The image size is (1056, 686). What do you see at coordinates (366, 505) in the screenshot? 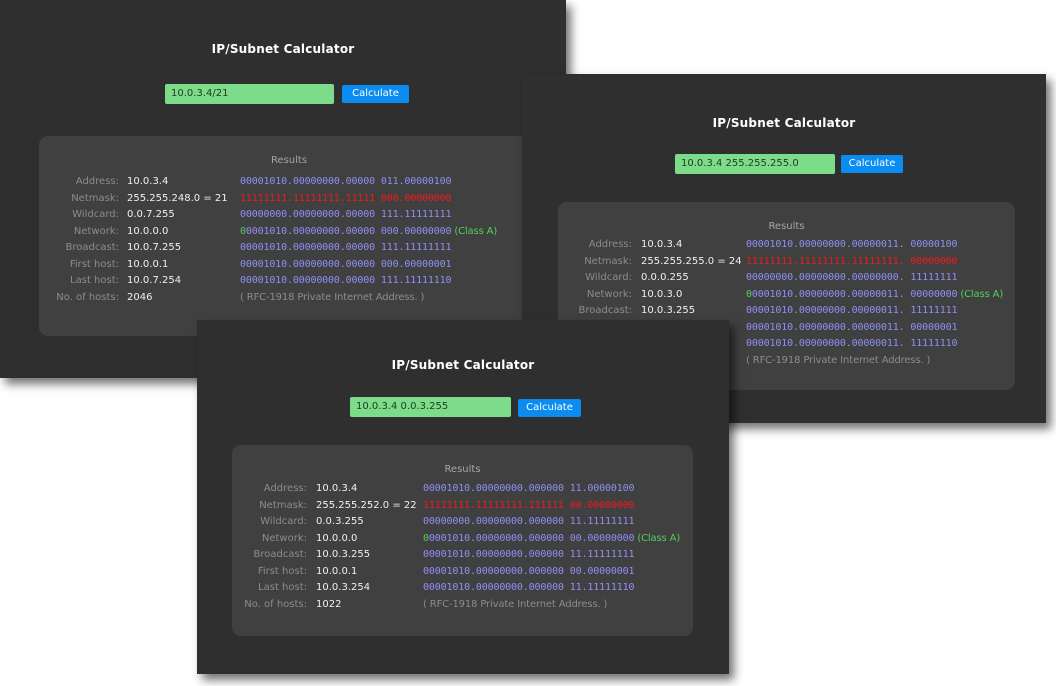
I see `result-value: 255.255.252.0 = 22` at bounding box center [366, 505].